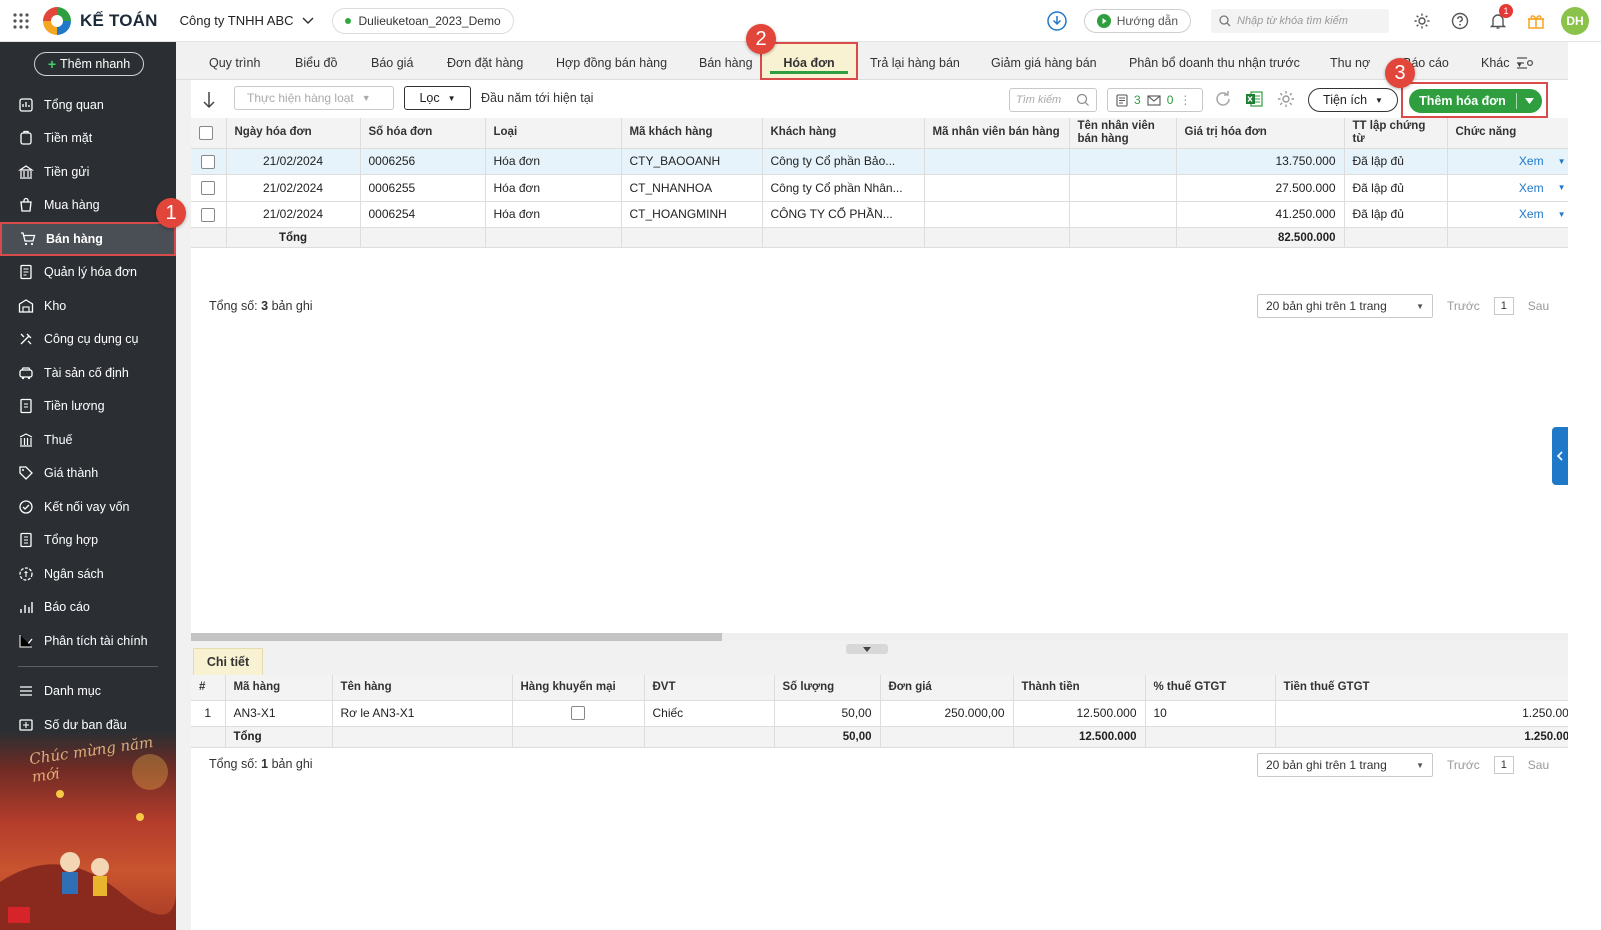  Describe the element at coordinates (279, 688) in the screenshot. I see `detail-column-header: Mã hàng` at that location.